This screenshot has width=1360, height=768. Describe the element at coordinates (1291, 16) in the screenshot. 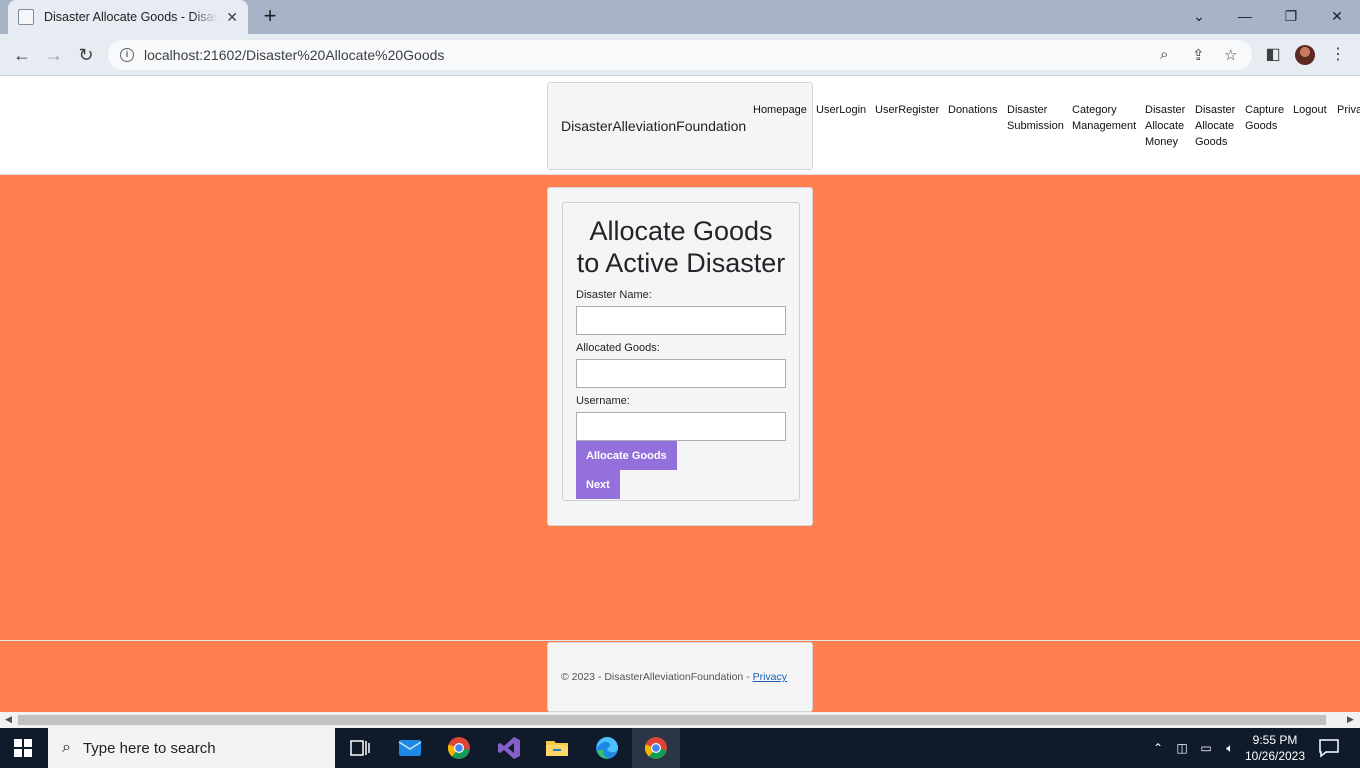

I see `restore-button: ❐` at that location.